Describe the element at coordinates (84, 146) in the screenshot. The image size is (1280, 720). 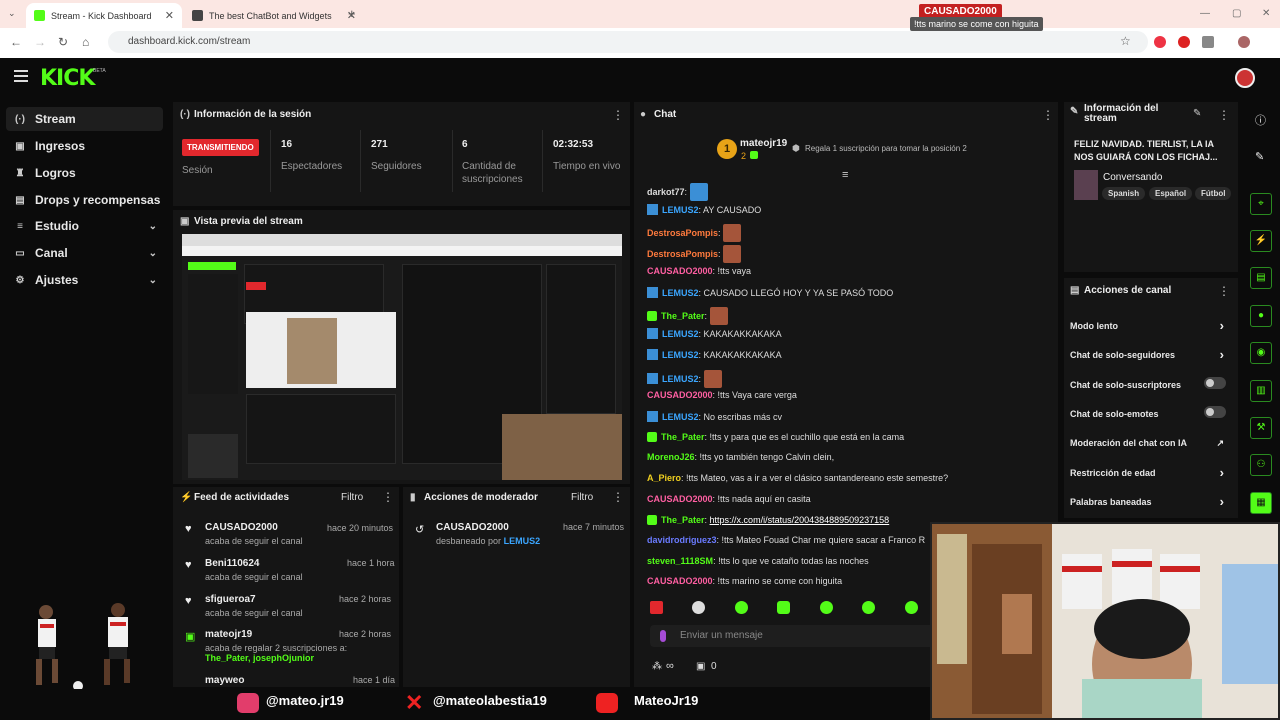
I see `sidebar-item-ingresos: ▣ Ingresos` at that location.